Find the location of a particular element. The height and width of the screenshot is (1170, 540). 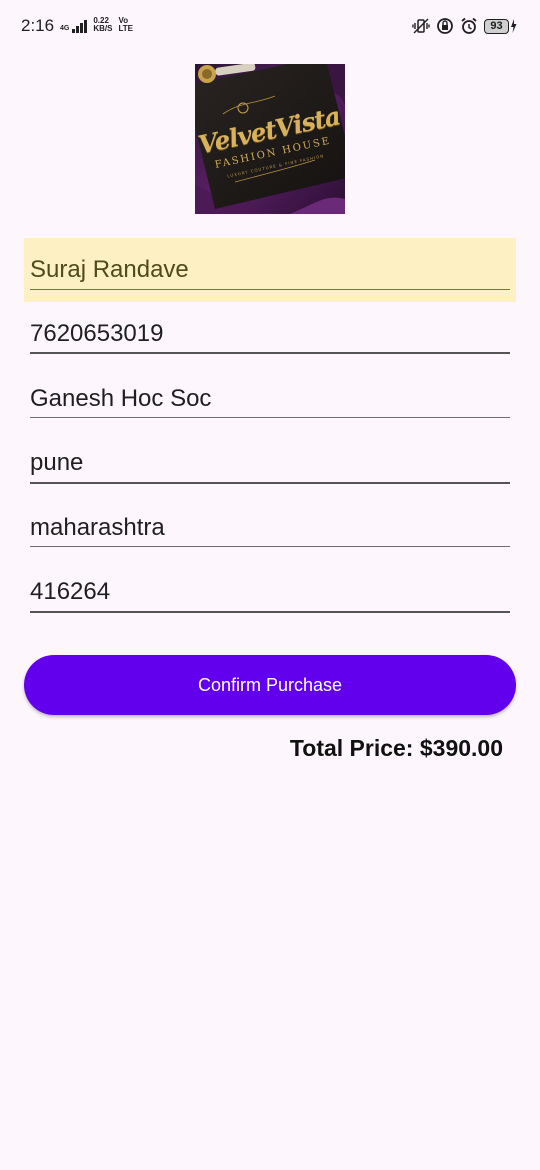

pincode-field-underline is located at coordinates (270, 612).